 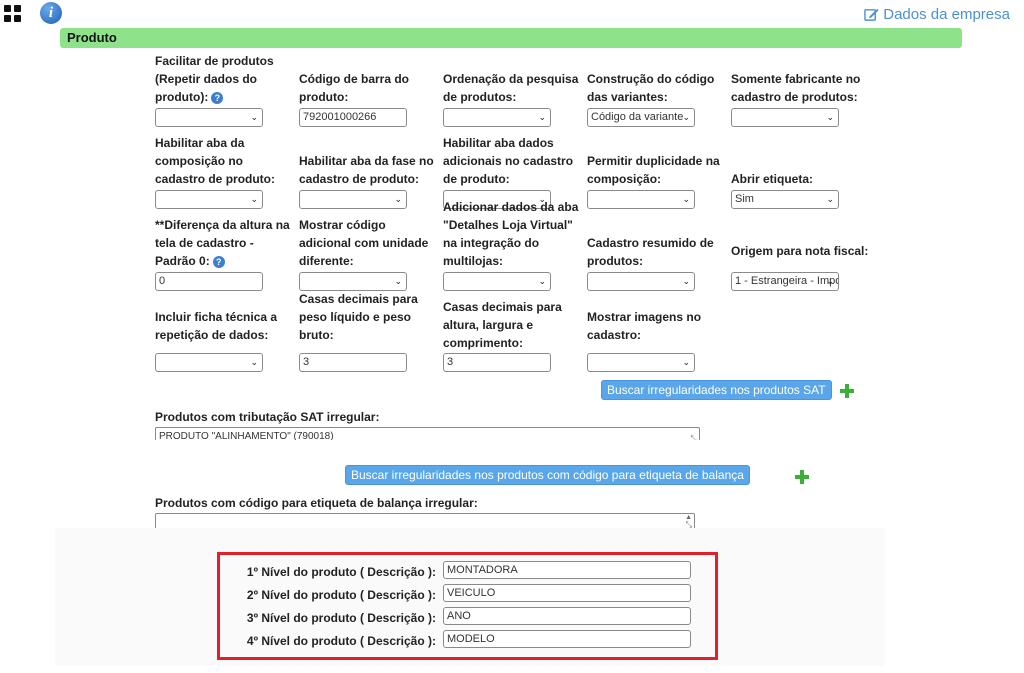 What do you see at coordinates (946, 14) in the screenshot?
I see `dados-empresa-label: Dados da empresa` at bounding box center [946, 14].